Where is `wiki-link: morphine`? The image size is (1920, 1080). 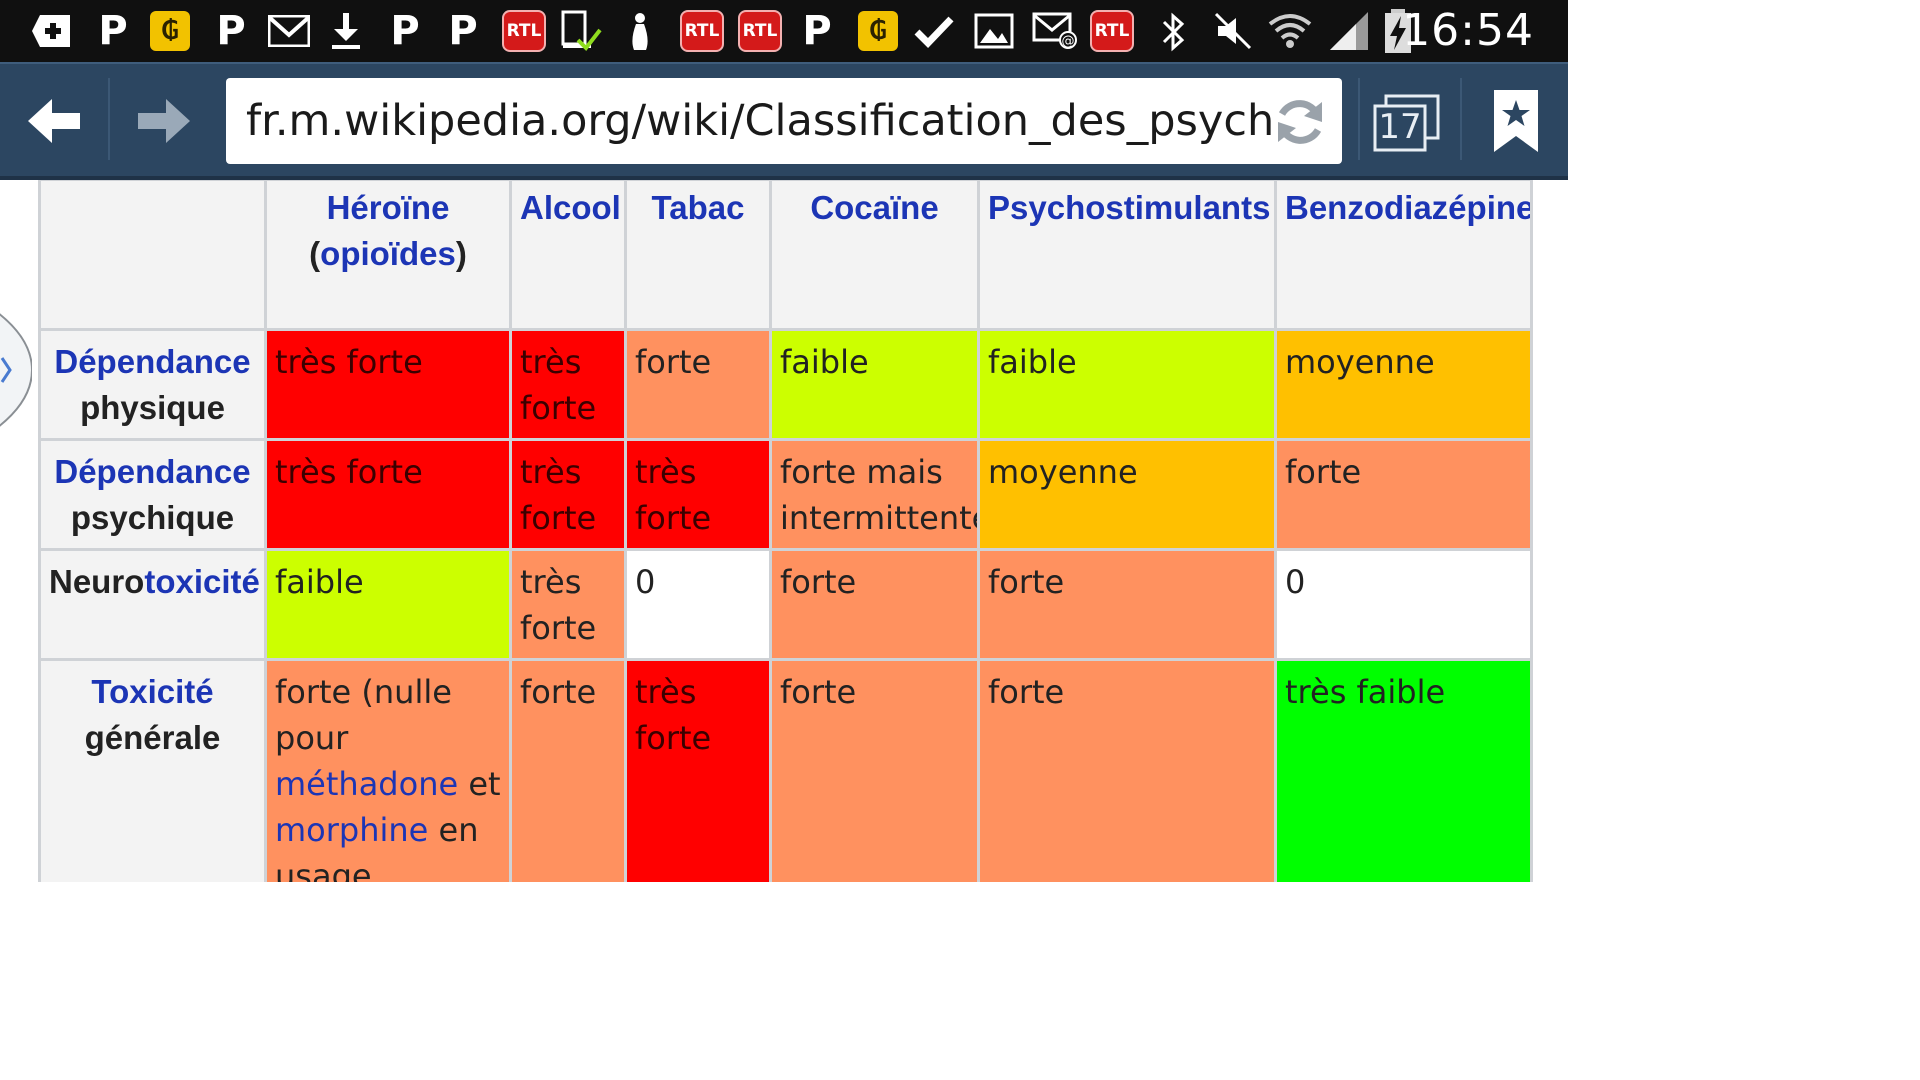 wiki-link: morphine is located at coordinates (351, 830).